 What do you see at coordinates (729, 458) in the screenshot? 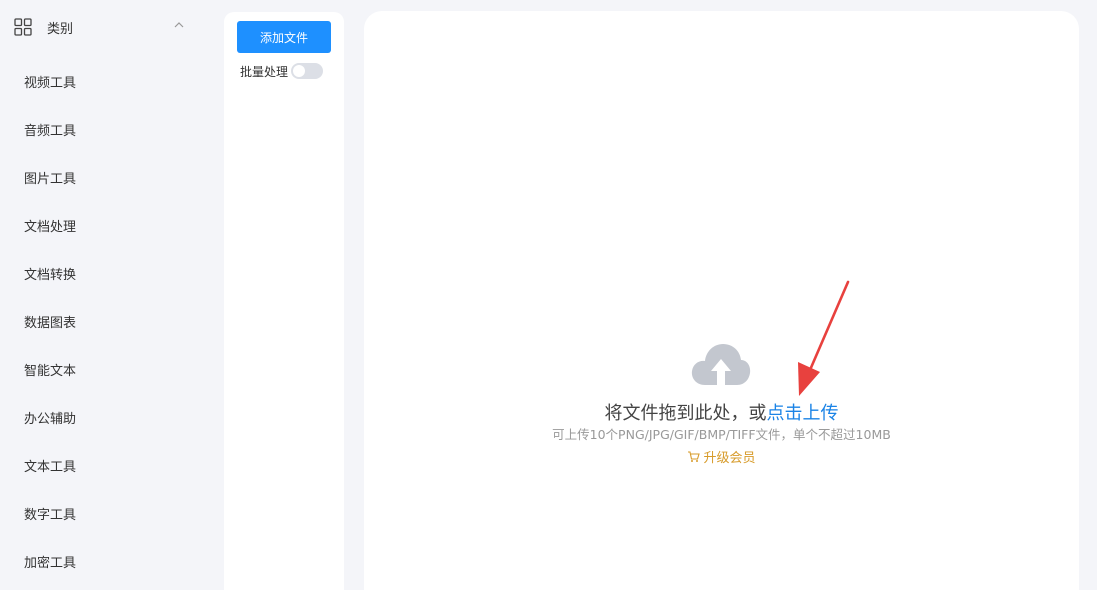
I see `upgrade-member-label: 升级会员` at bounding box center [729, 458].